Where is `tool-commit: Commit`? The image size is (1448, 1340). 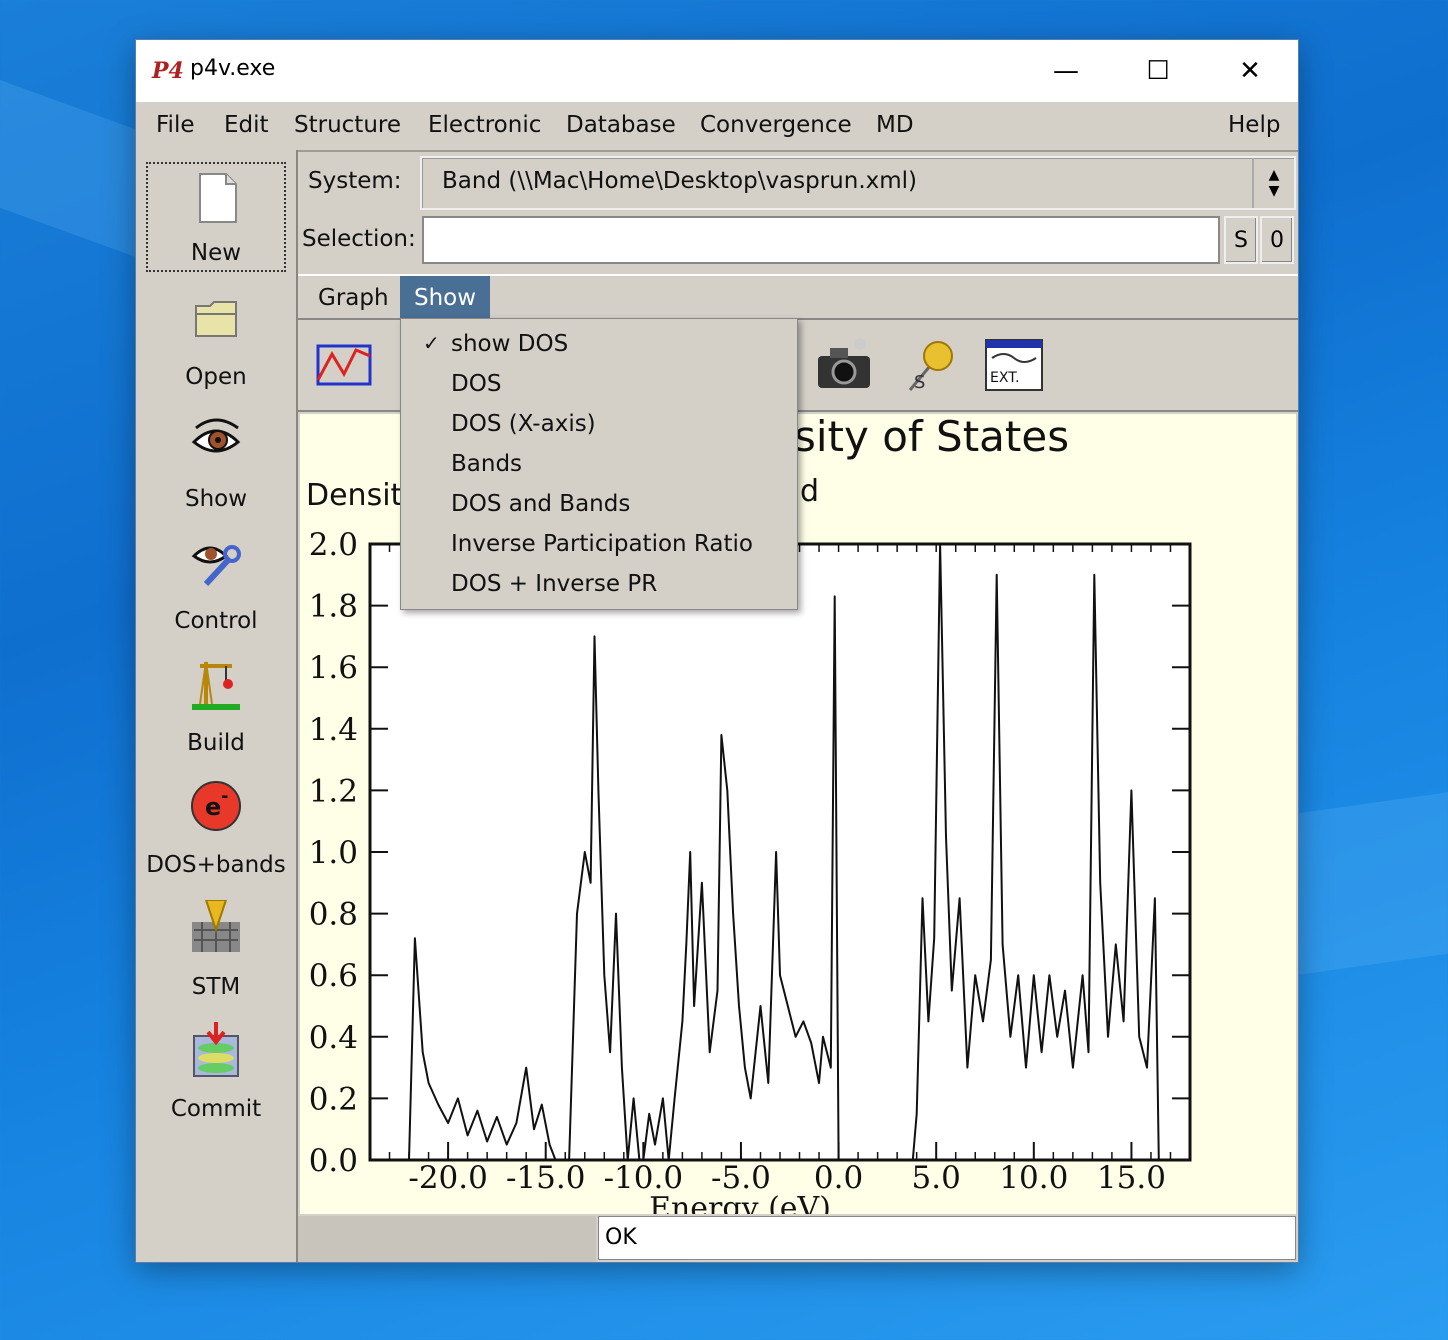 tool-commit: Commit is located at coordinates (216, 1071).